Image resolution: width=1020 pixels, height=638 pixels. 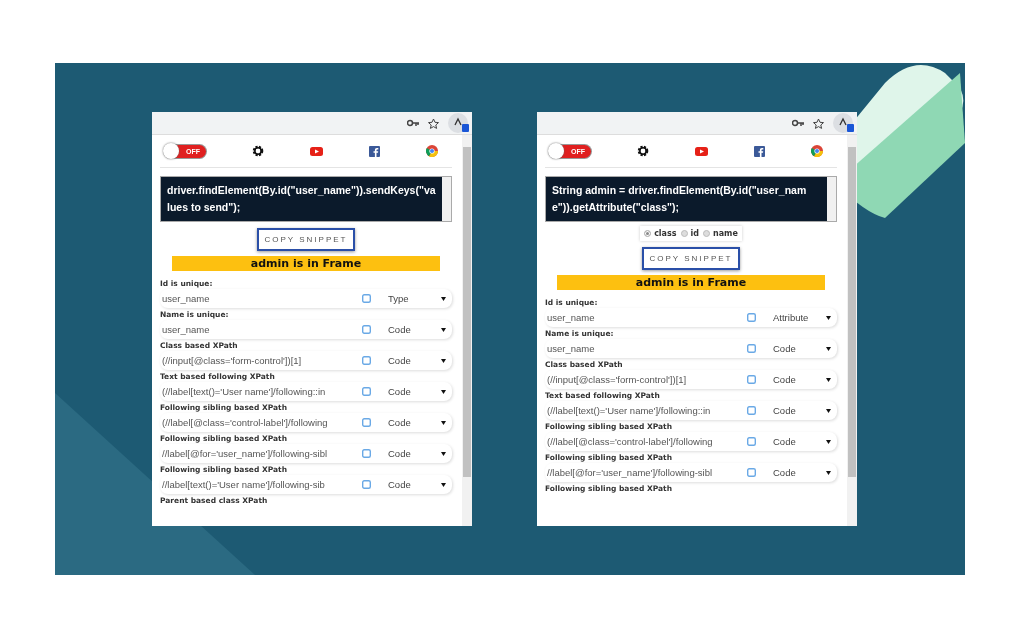 What do you see at coordinates (306, 298) in the screenshot?
I see `locator-field: user_name Type` at bounding box center [306, 298].